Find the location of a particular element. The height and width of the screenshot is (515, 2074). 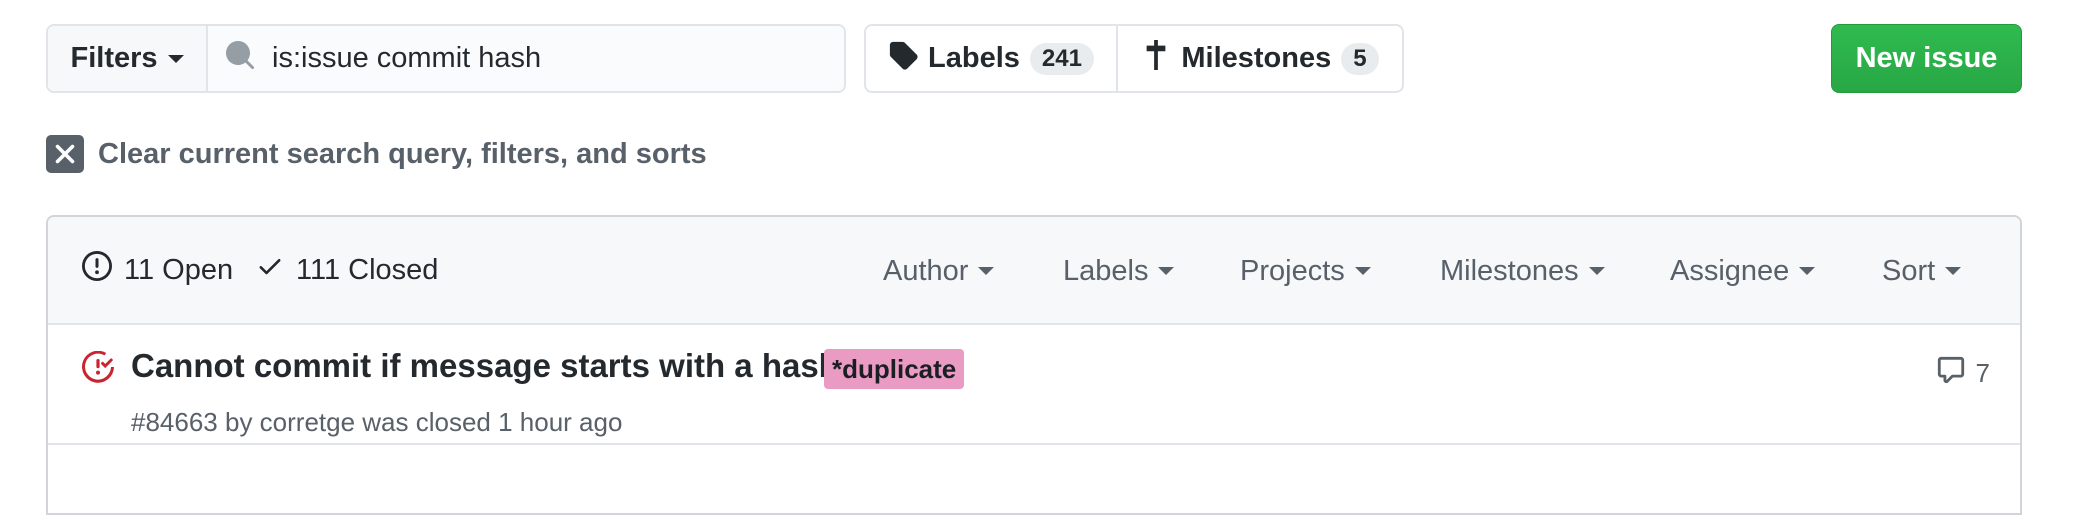

comment-icon is located at coordinates (1951, 373).